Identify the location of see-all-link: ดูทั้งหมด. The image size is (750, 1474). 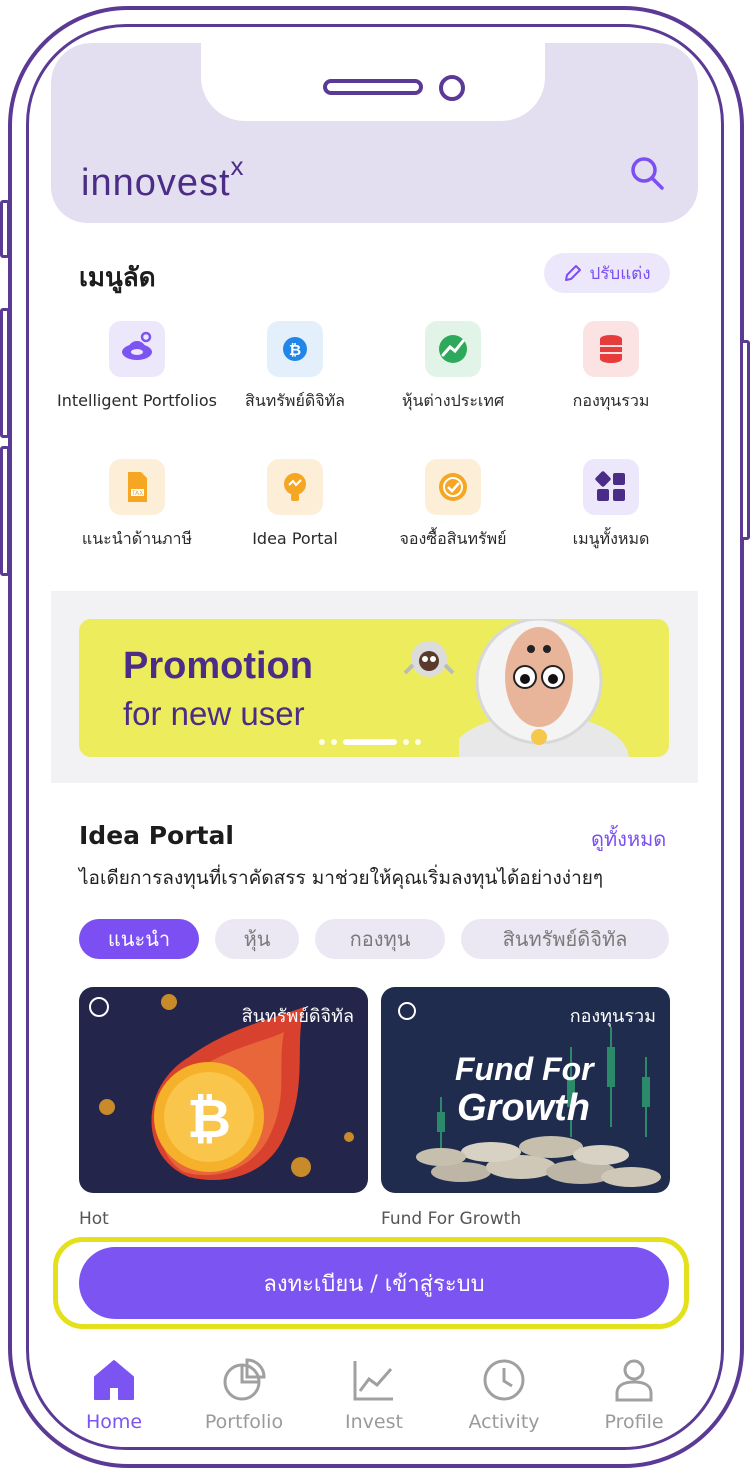
(628, 839).